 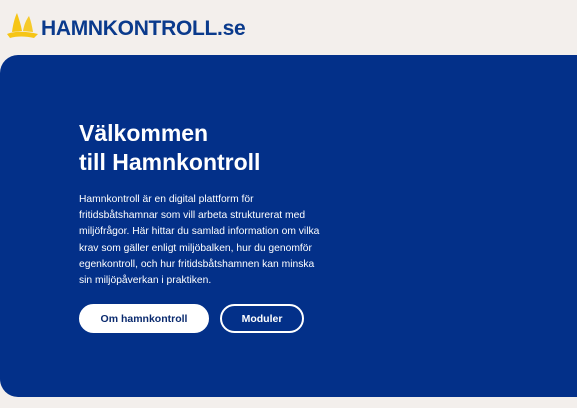 I want to click on site-header: HAMNKONTROLL.se, so click(x=288, y=27).